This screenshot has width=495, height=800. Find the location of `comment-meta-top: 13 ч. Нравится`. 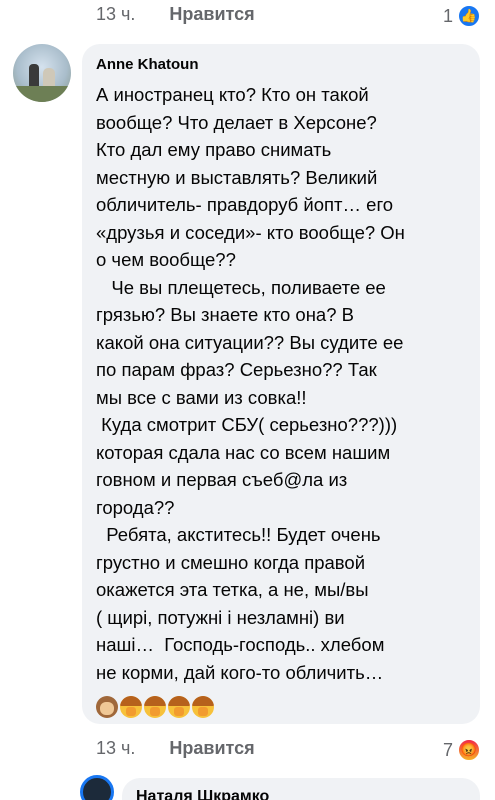

comment-meta-top: 13 ч. Нравится is located at coordinates (175, 14).